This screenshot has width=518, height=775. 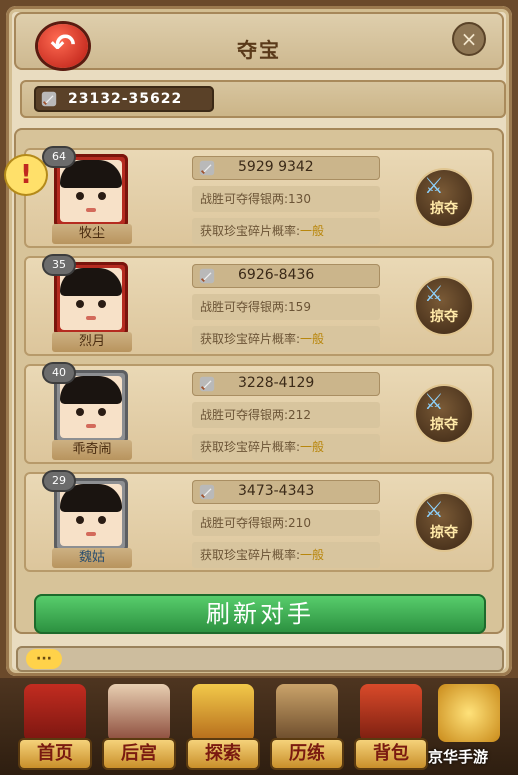 I want to click on opponent-power: 6926-8436, so click(x=286, y=276).